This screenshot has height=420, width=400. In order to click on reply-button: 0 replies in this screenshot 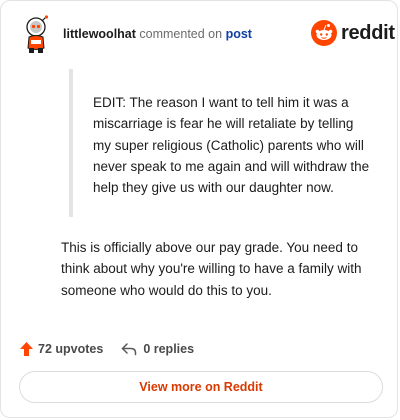, I will do `click(157, 349)`.